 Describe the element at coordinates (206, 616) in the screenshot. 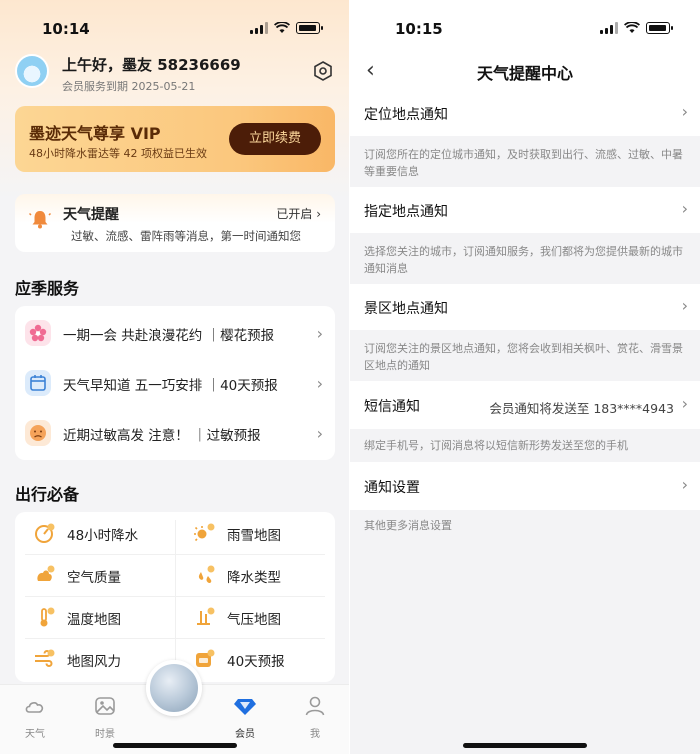

I see `pressure-map-icon` at that location.